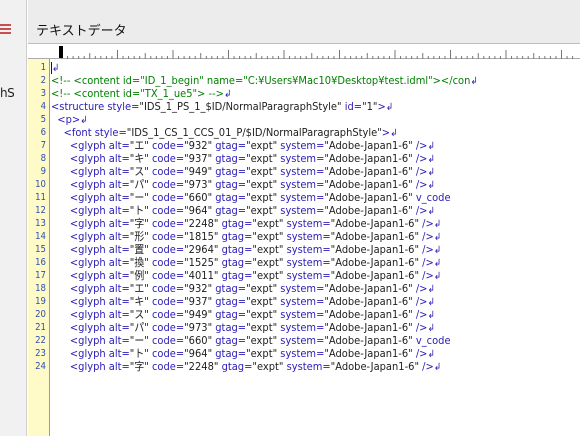 The height and width of the screenshot is (436, 580). I want to click on code-line: <p>↲, so click(69, 119).